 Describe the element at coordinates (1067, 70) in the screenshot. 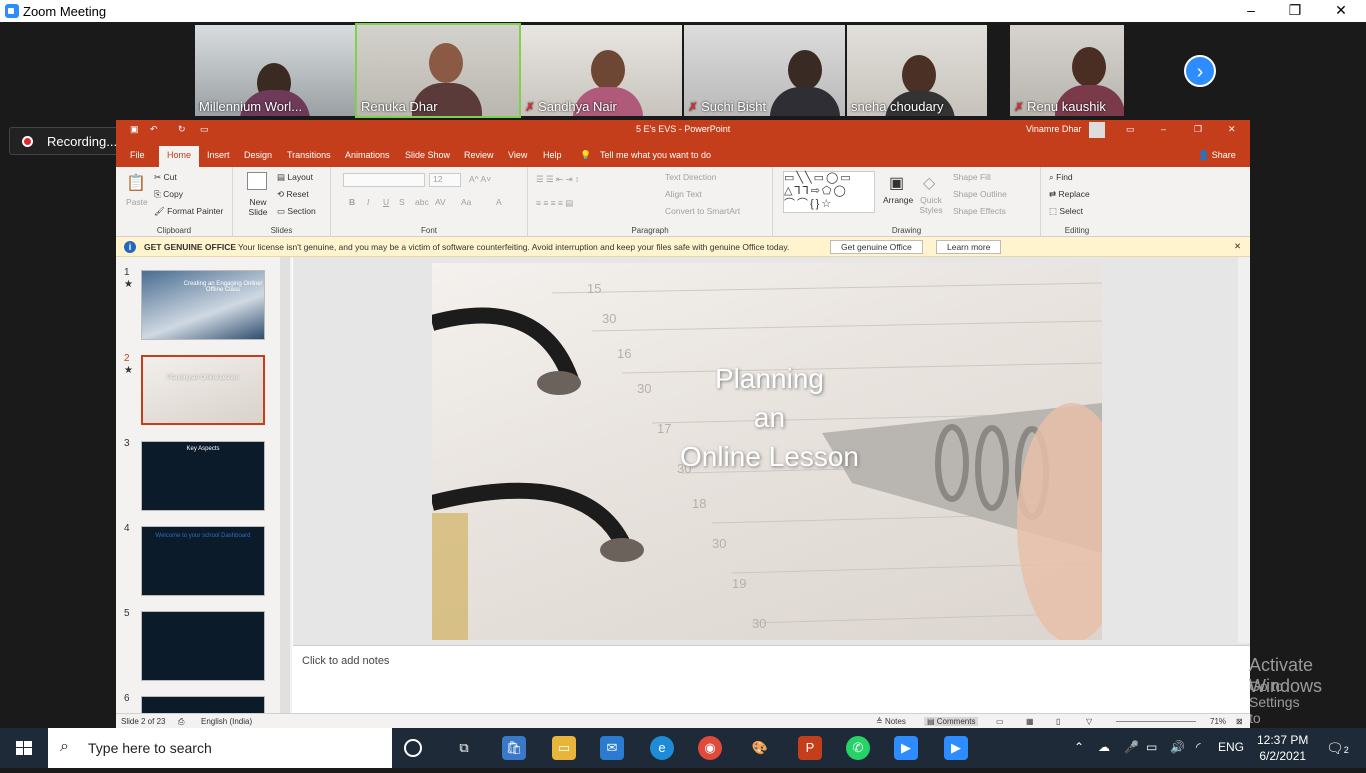

I see `participant-tile: ✗ Renu kaushik` at that location.